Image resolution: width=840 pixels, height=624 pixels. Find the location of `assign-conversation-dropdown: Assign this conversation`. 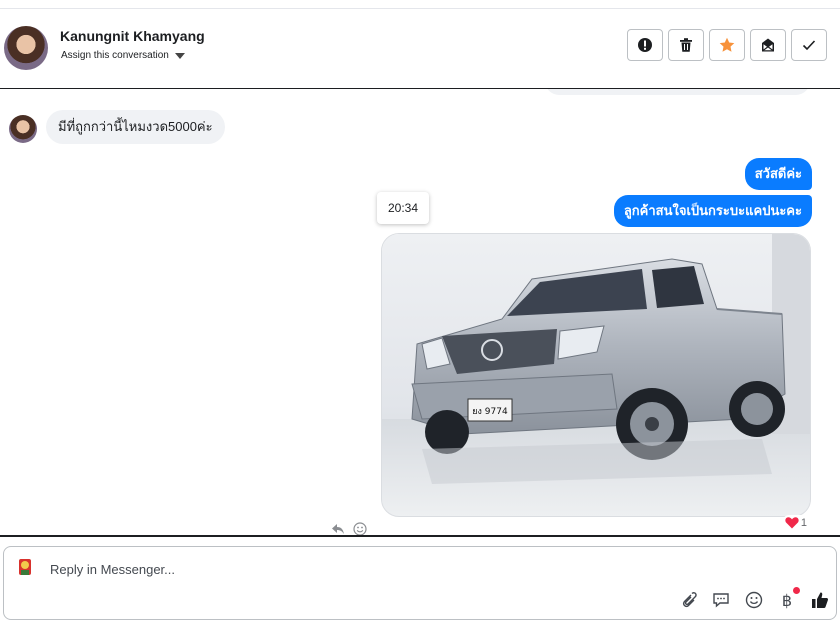

assign-conversation-dropdown: Assign this conversation is located at coordinates (123, 55).